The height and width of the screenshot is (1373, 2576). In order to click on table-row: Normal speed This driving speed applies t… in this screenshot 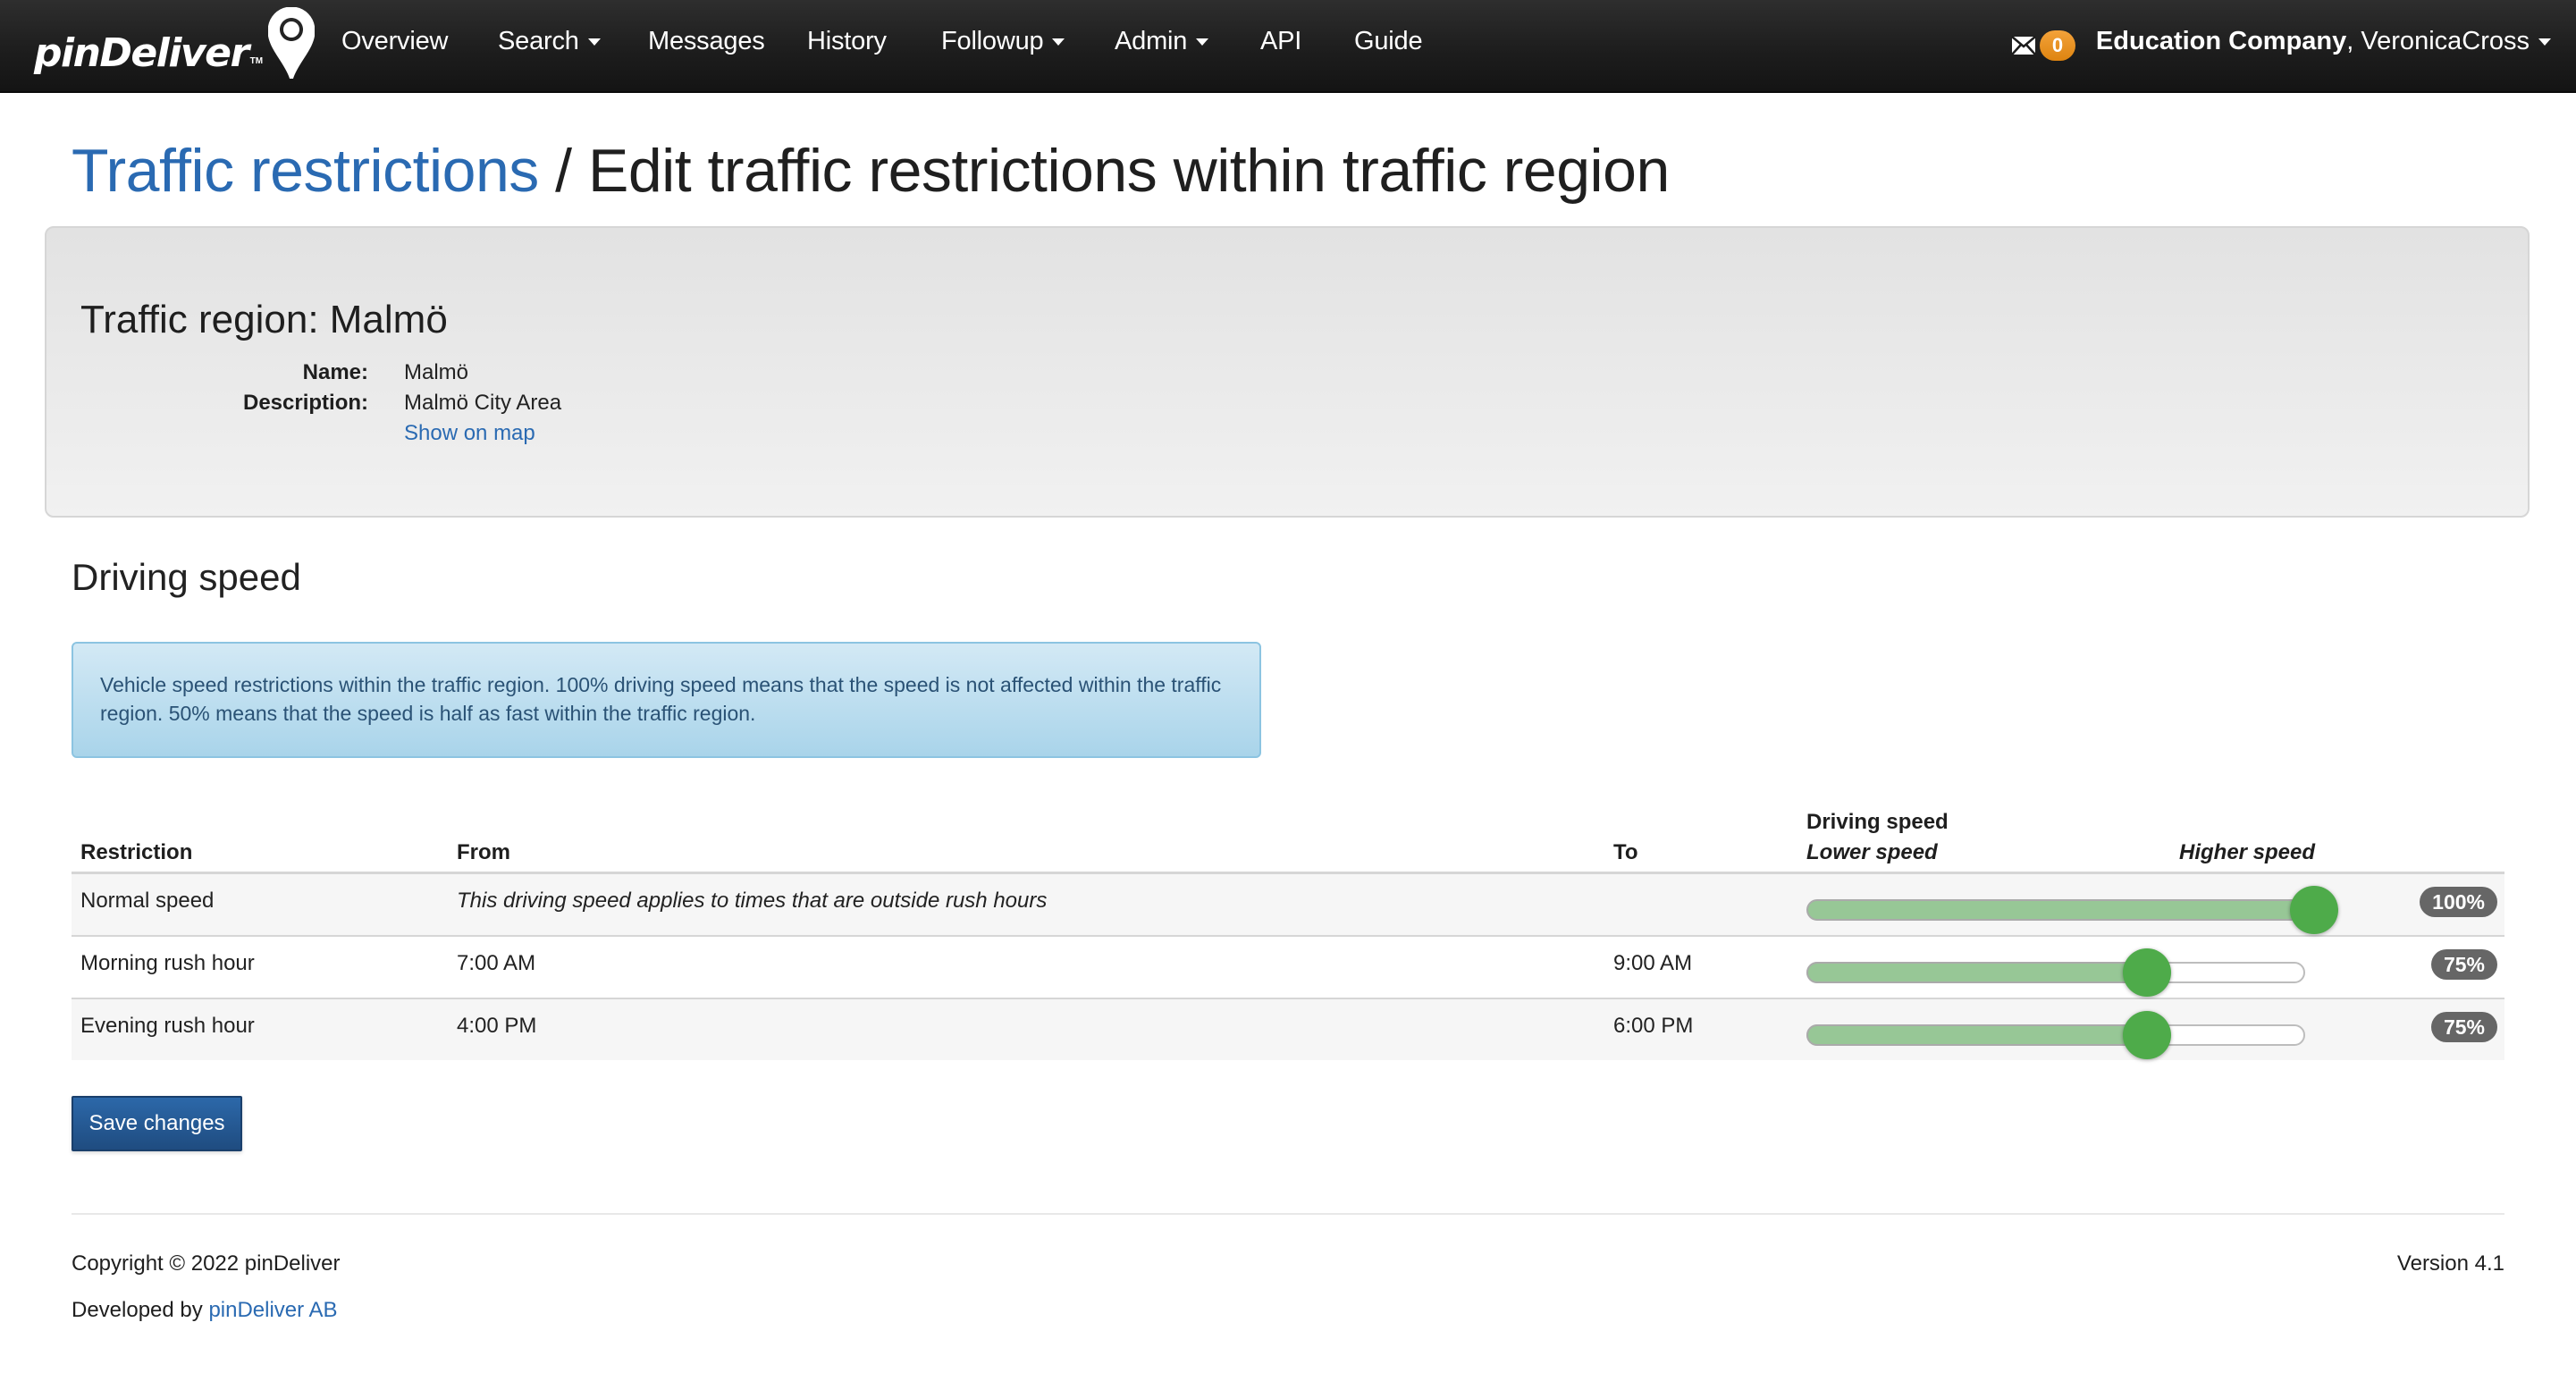, I will do `click(1288, 905)`.